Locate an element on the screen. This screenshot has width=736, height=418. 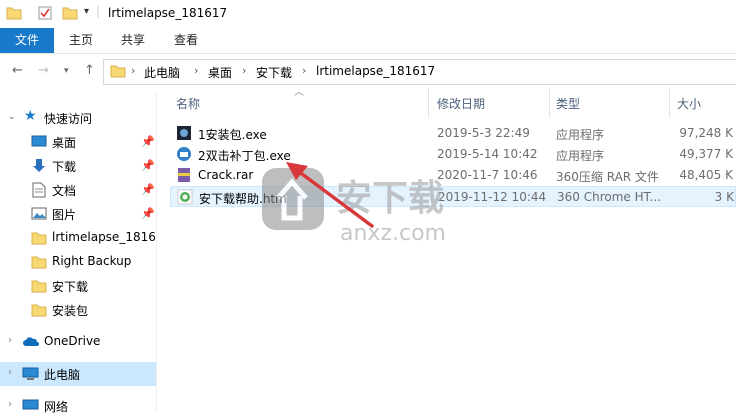
tab-home: 主页 is located at coordinates (81, 40).